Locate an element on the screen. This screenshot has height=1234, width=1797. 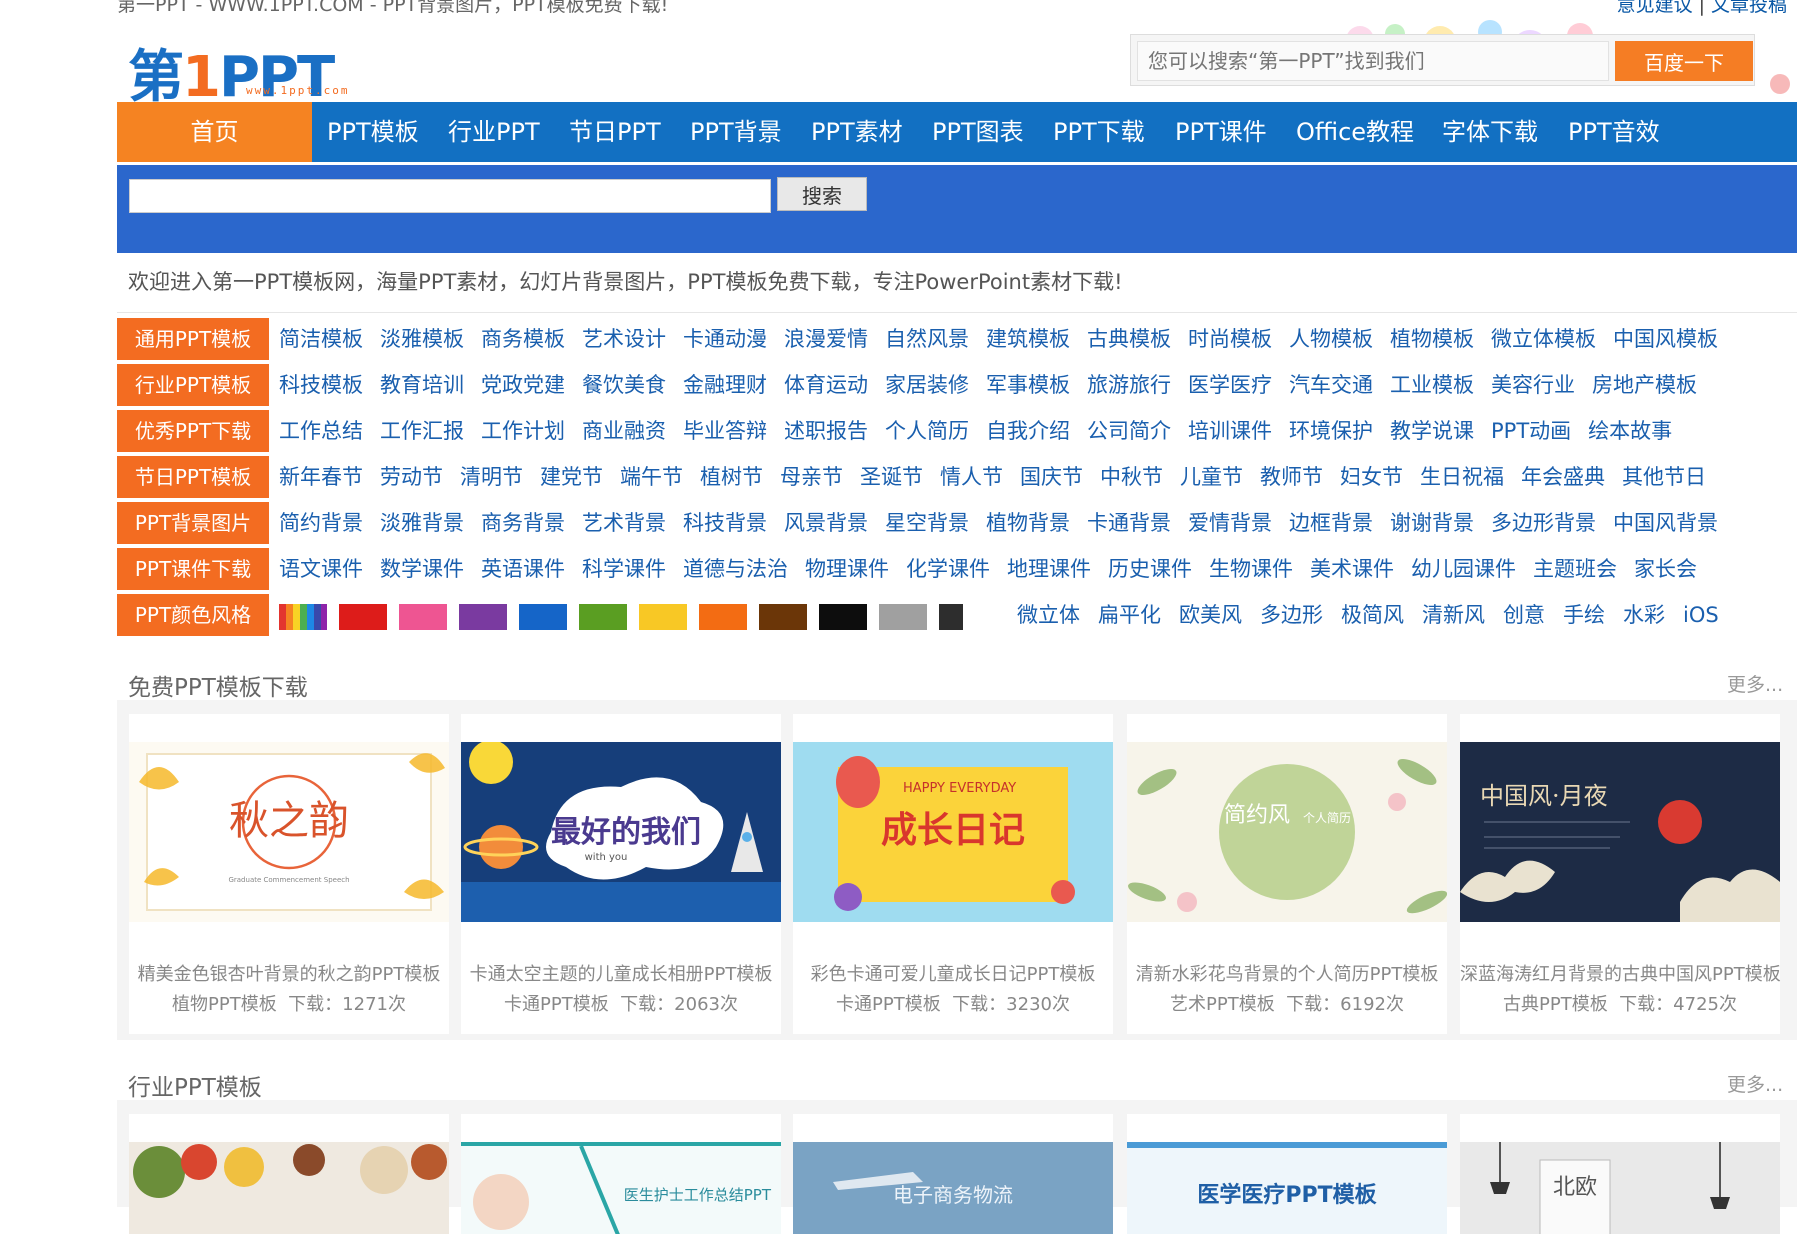
color-swatch-pink is located at coordinates (423, 617).